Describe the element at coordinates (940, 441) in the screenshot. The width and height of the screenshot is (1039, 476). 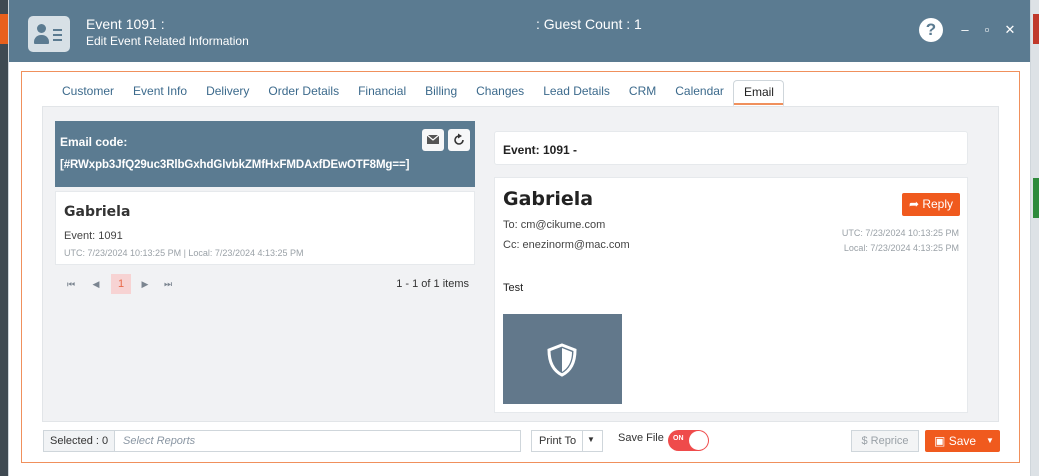
I see `floppy-icon: ▣` at that location.